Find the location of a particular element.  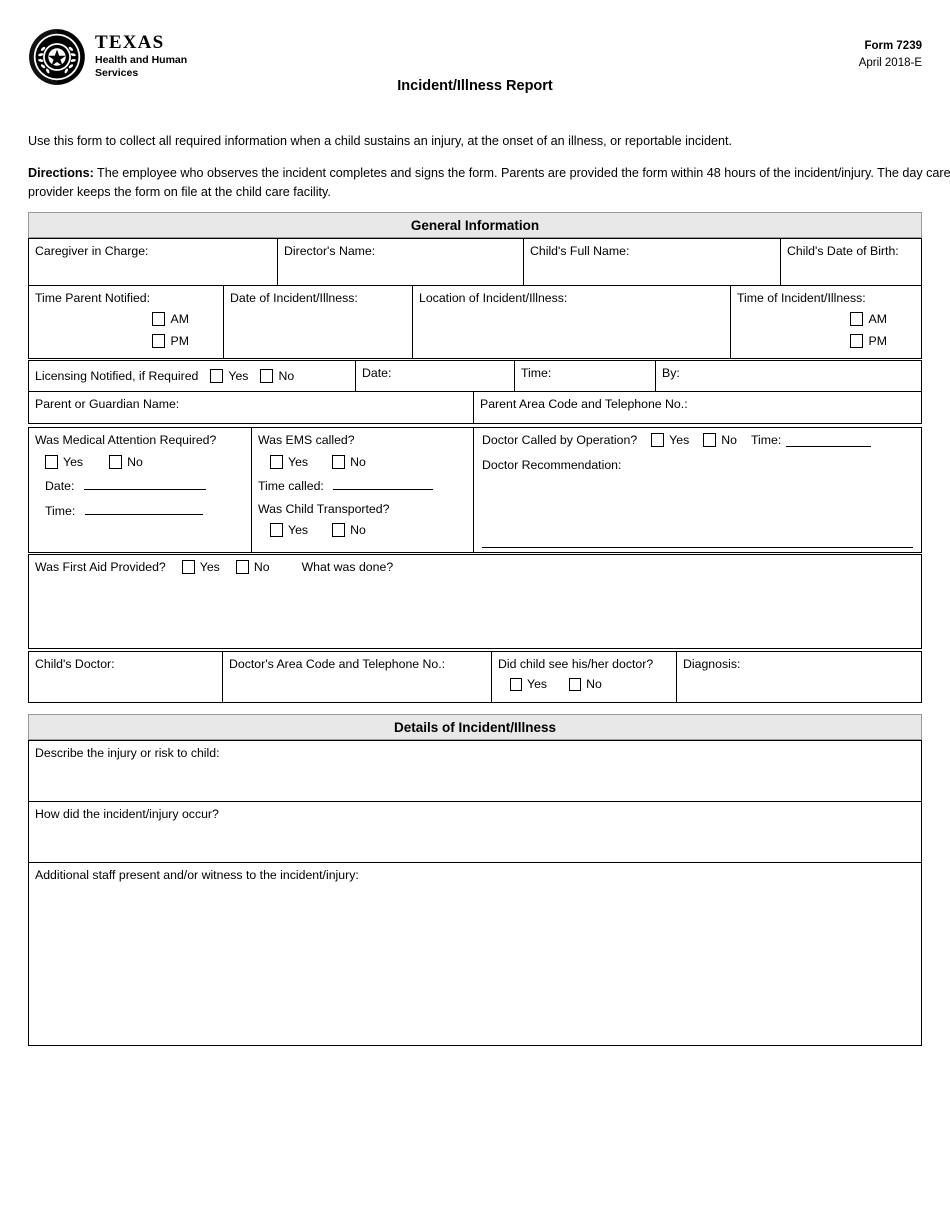

field-licensing-time: Time: is located at coordinates (585, 376).